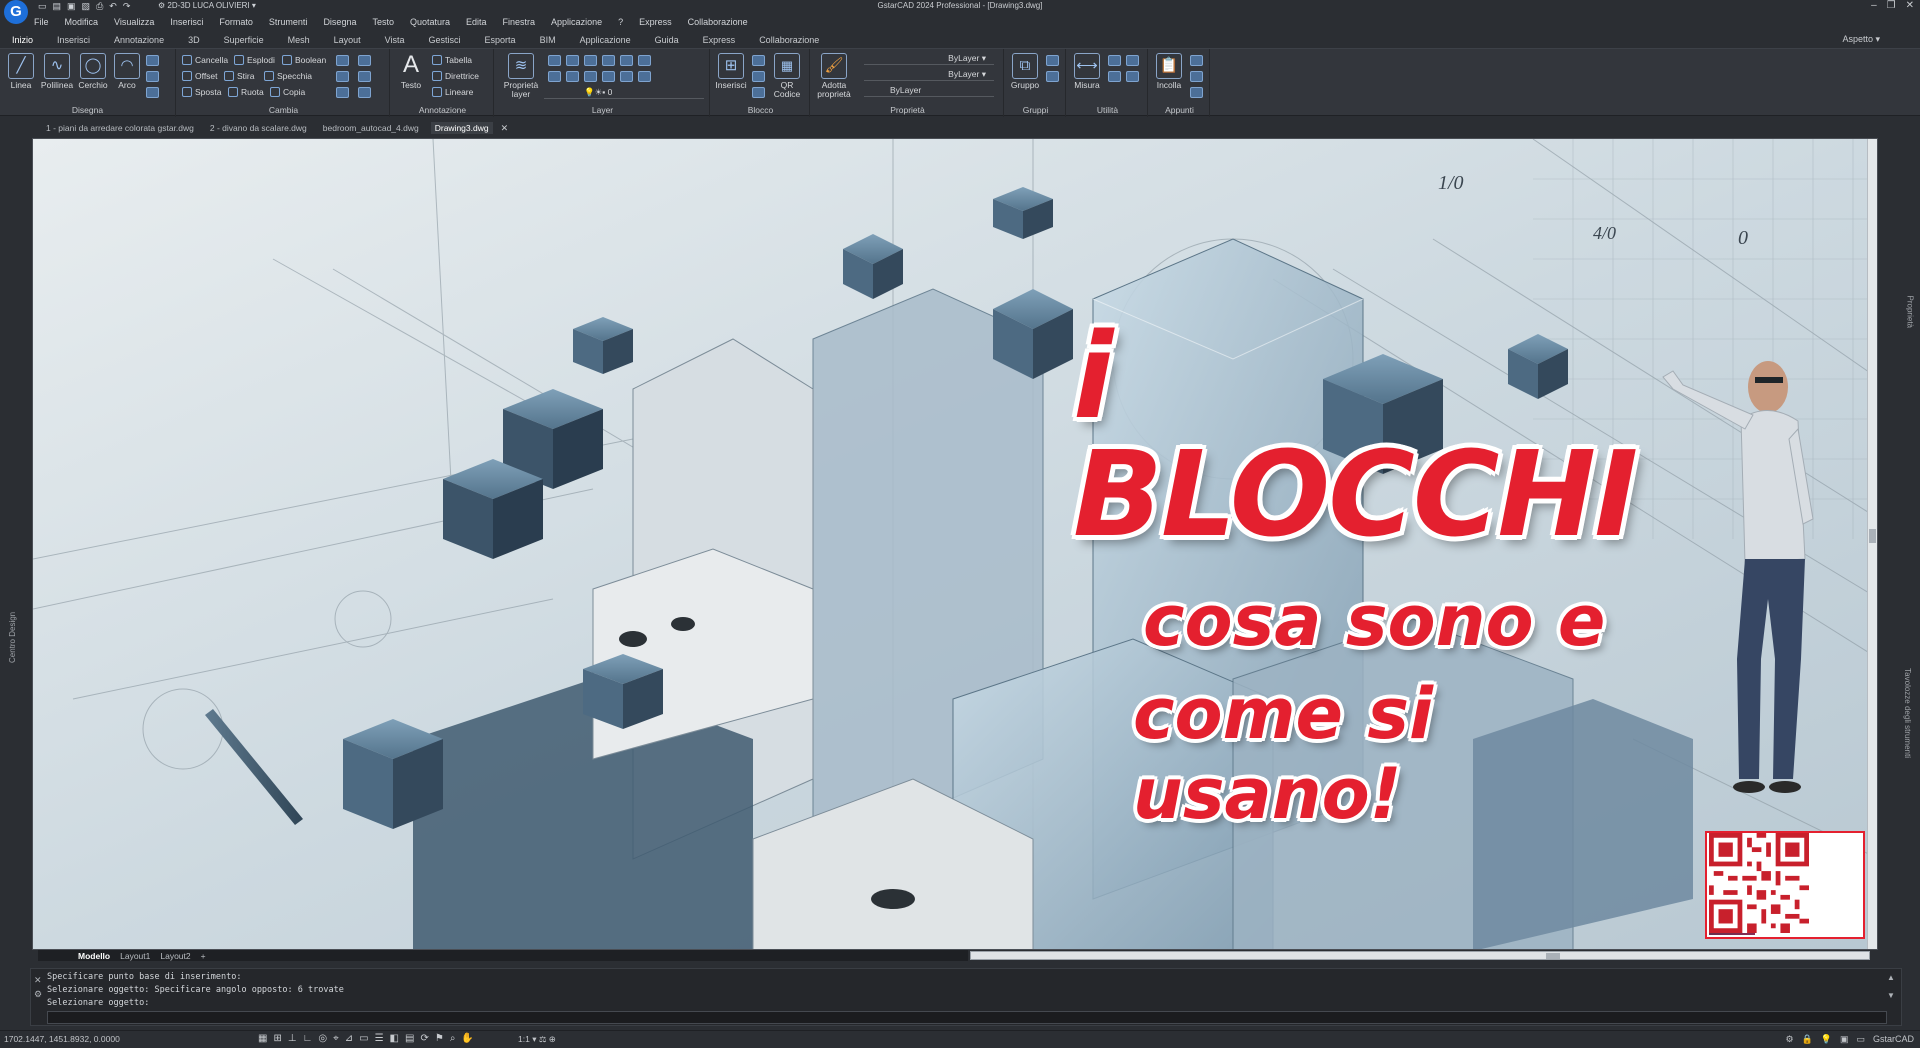  Describe the element at coordinates (93, 71) in the screenshot. I see `circle-tool: ◯ Cerchio` at that location.